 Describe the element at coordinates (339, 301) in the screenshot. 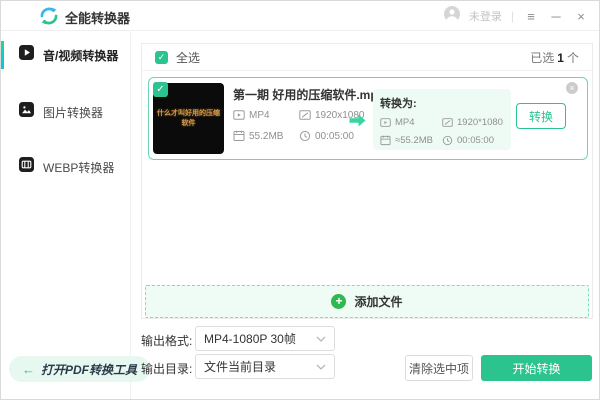

I see `plus-icon: +` at that location.